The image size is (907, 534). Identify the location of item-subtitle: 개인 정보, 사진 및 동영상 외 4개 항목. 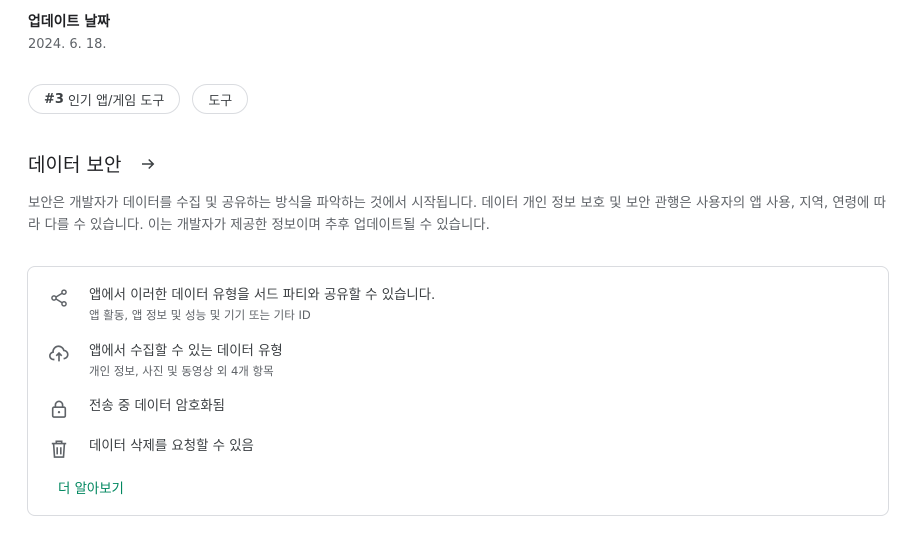
(181, 371).